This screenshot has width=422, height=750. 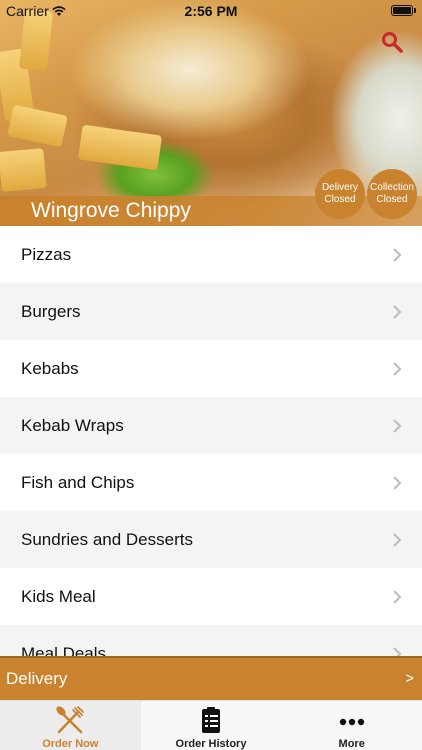 I want to click on clock-time: 2:56 PM, so click(x=211, y=11).